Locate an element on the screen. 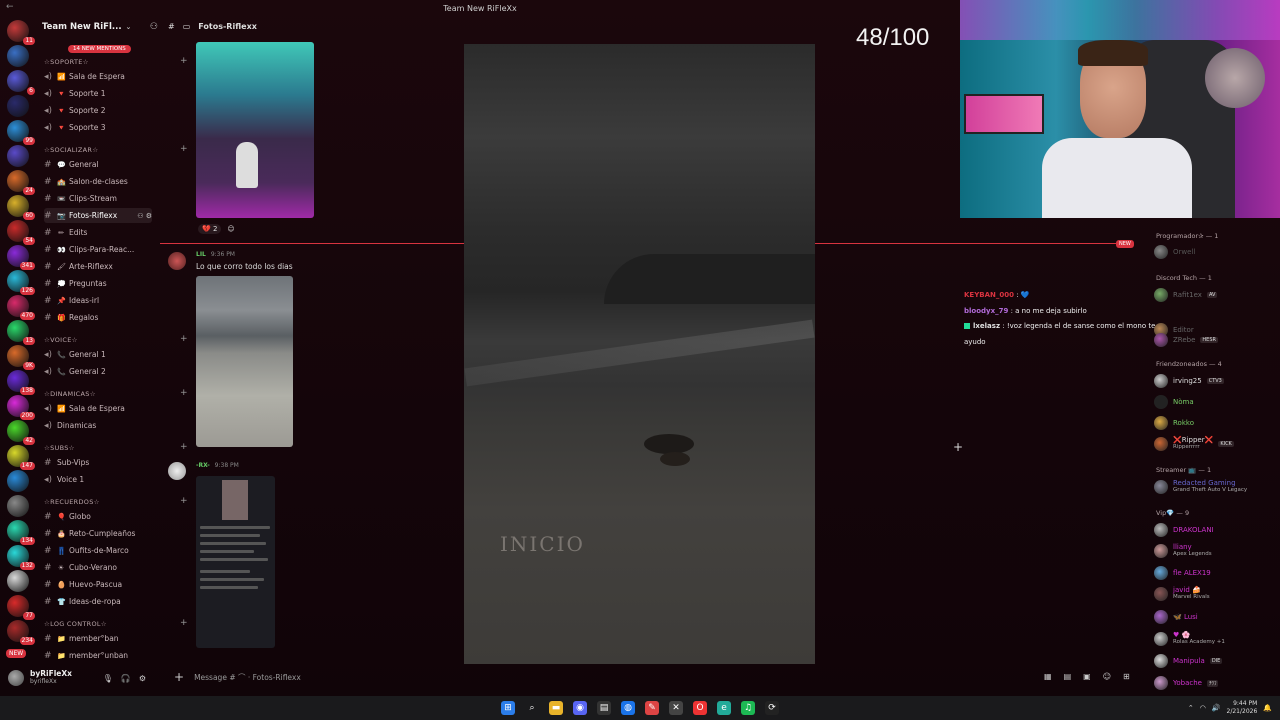 The height and width of the screenshot is (720, 1280). add-member-icon: ⚇ is located at coordinates (154, 27).